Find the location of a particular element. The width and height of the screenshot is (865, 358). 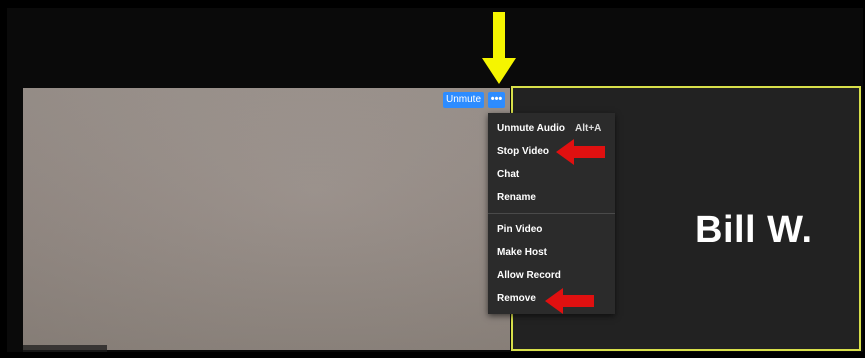

menu-divider is located at coordinates (551, 213).